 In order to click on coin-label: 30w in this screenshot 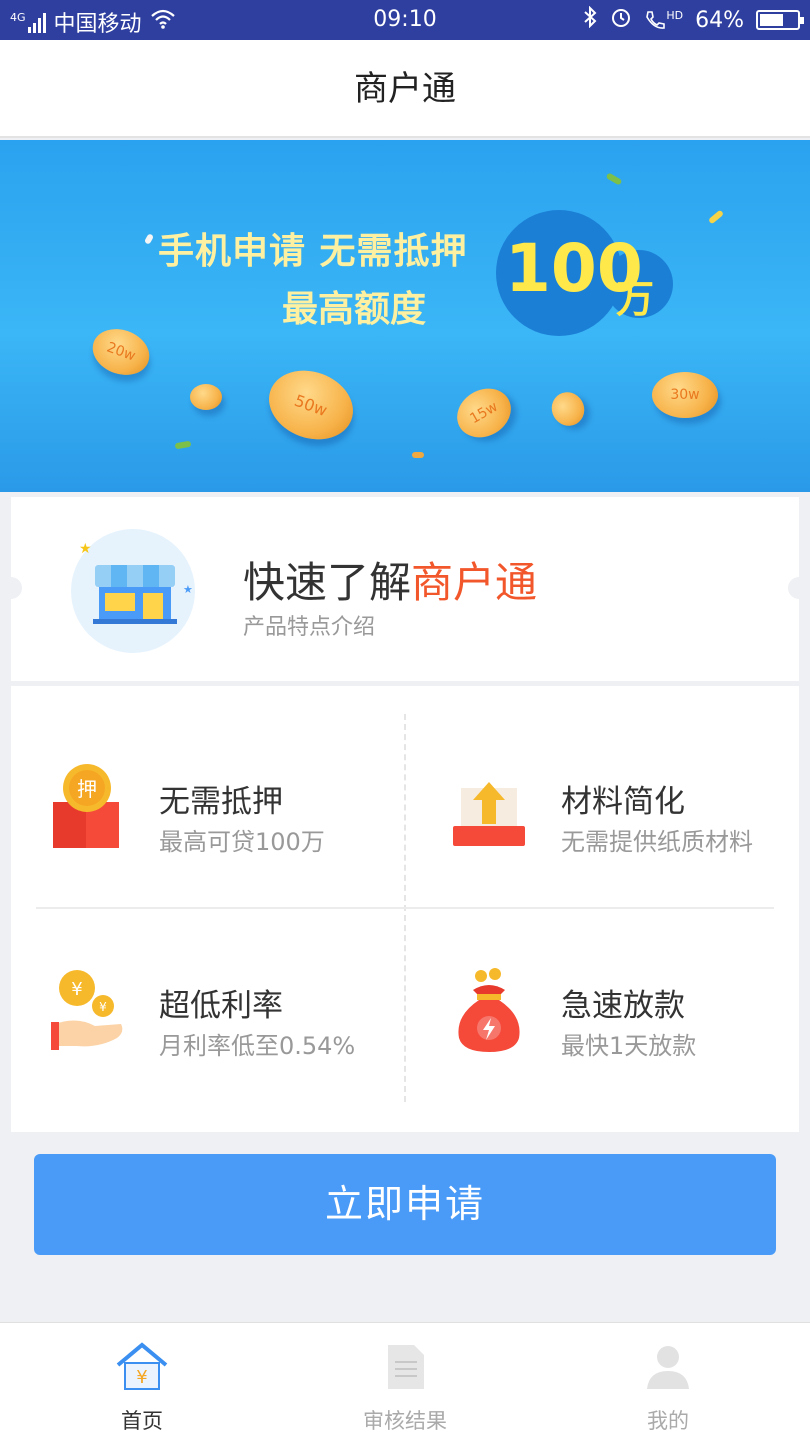, I will do `click(685, 395)`.